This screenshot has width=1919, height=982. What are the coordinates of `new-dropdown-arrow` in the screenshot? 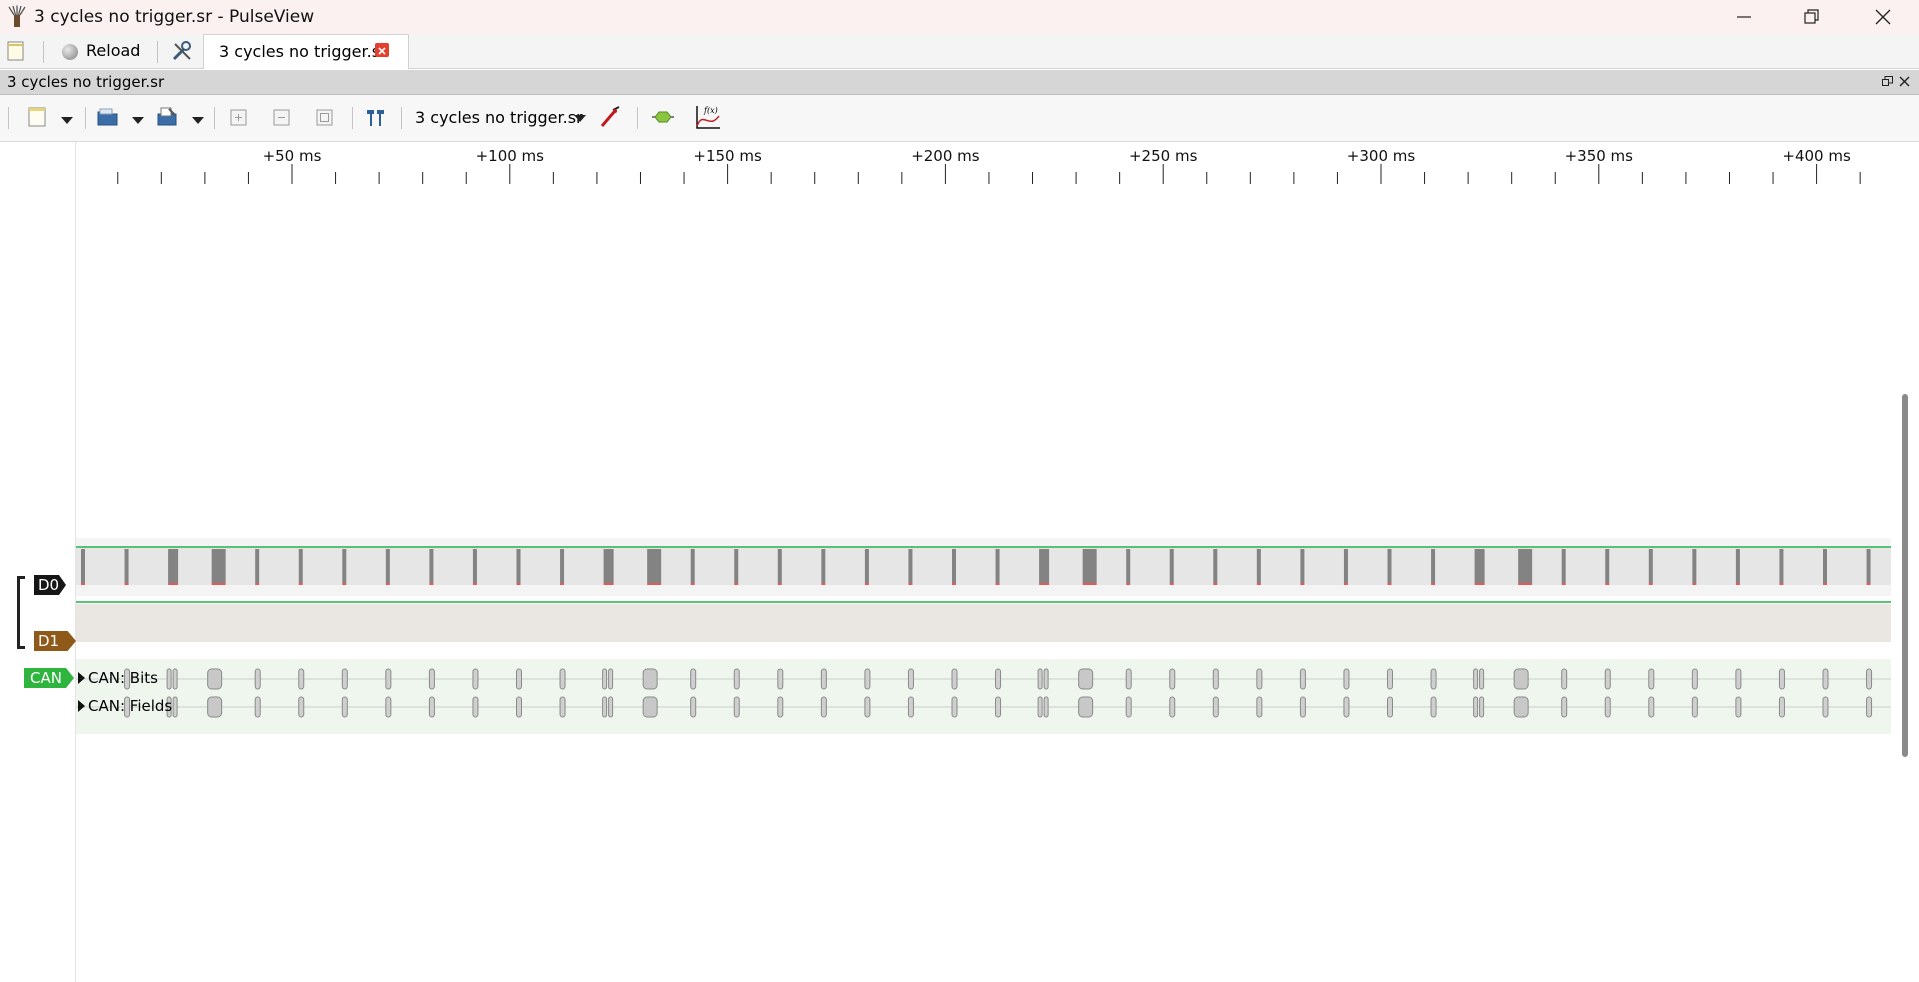 It's located at (67, 120).